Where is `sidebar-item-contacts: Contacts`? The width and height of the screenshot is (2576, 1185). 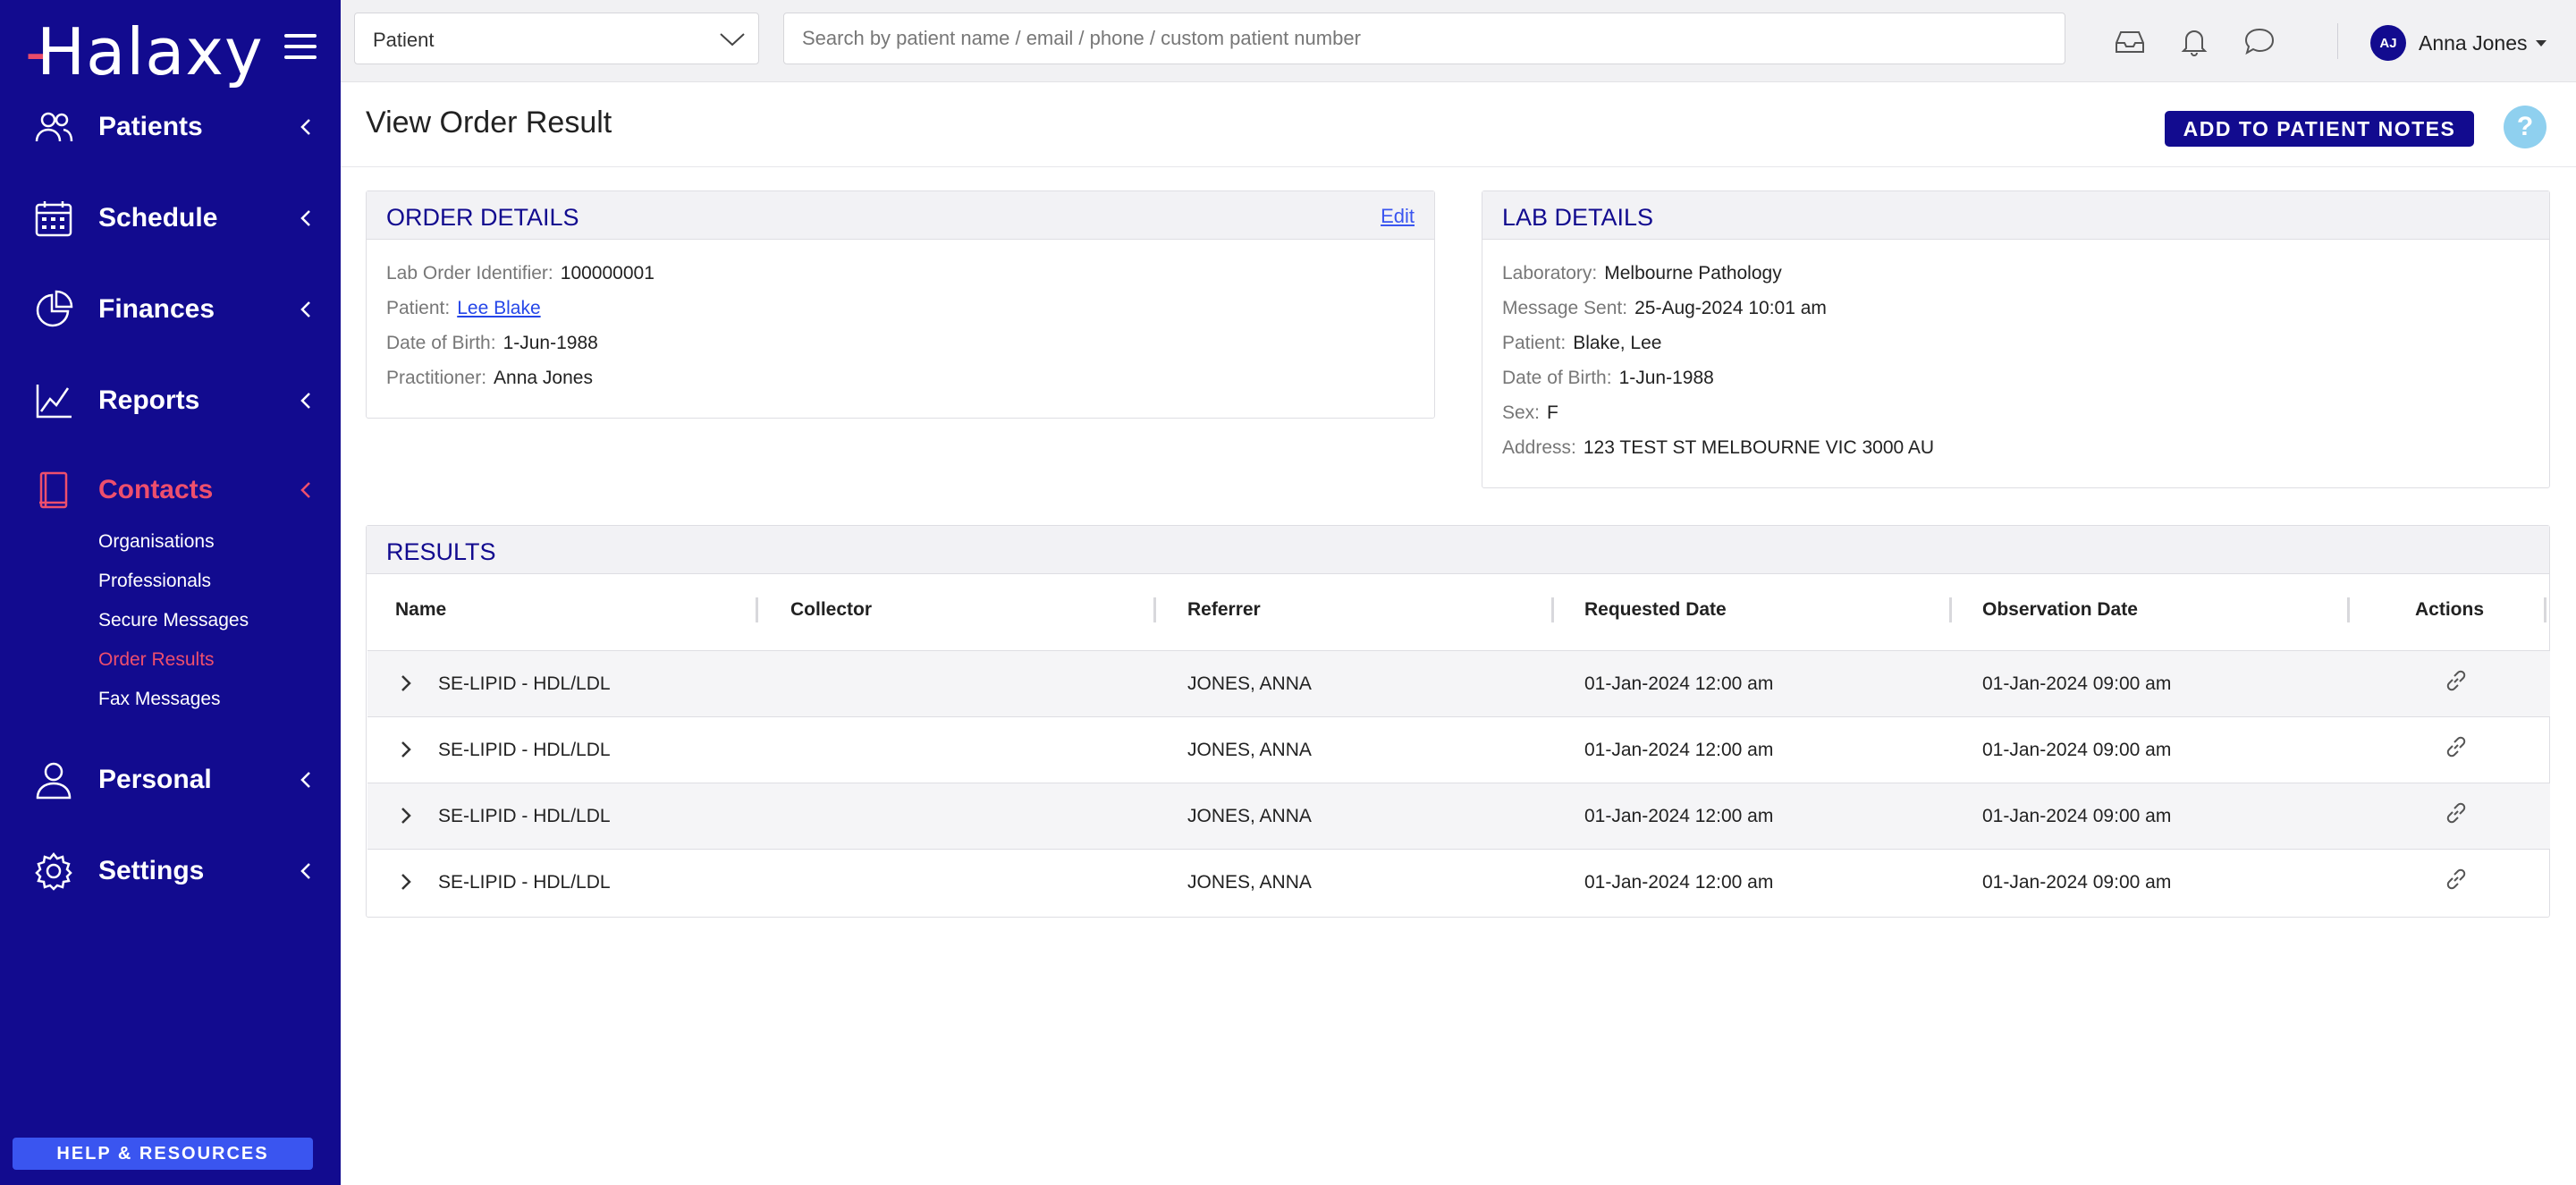
sidebar-item-contacts: Contacts is located at coordinates (170, 490).